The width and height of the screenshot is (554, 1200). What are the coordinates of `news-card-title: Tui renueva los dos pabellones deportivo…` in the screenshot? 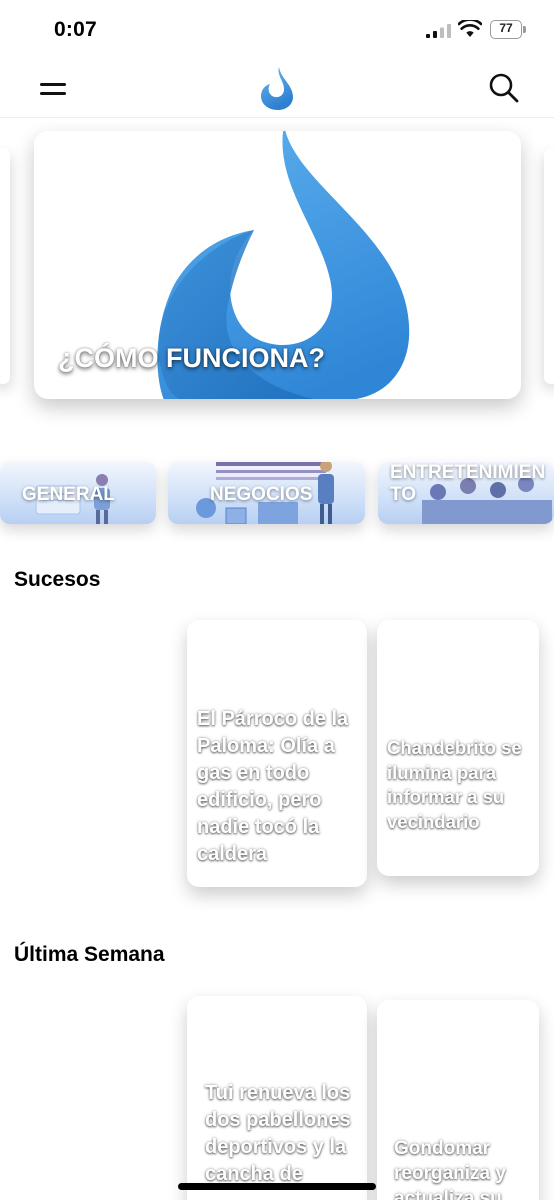 It's located at (278, 1133).